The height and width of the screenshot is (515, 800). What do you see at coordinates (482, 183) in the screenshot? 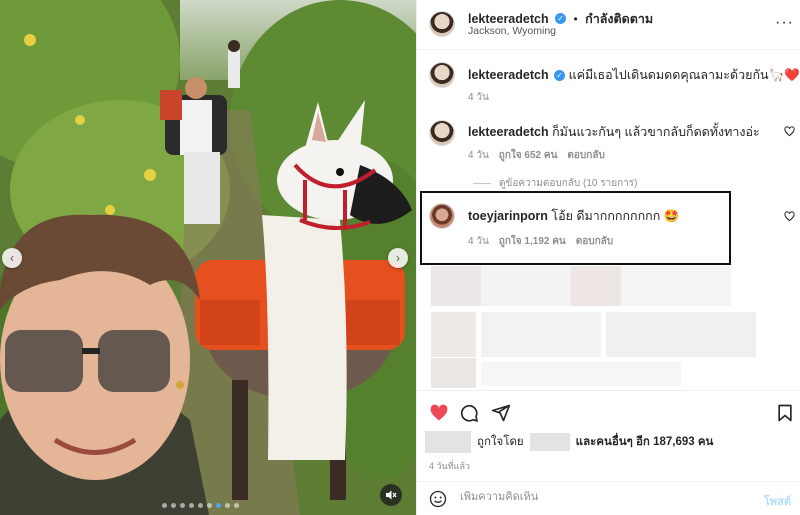
I see `divider` at bounding box center [482, 183].